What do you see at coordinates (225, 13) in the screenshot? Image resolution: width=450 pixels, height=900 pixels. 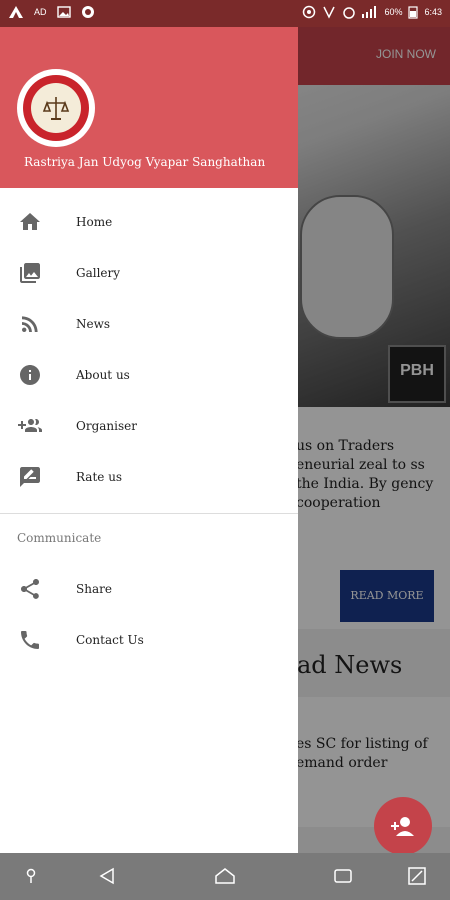 I see `status-bar: AD 60% 6:43` at bounding box center [225, 13].